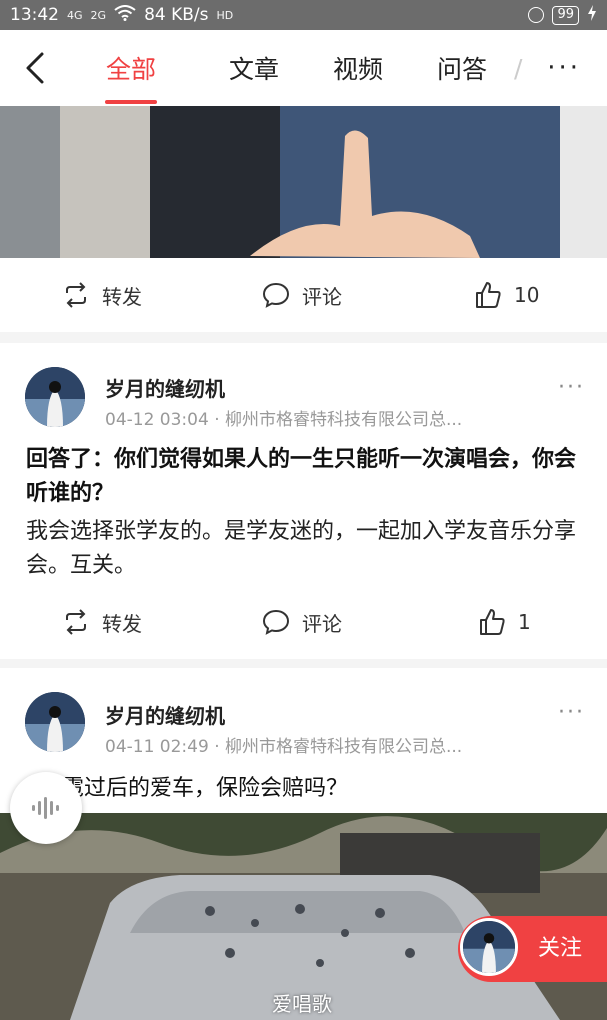 Image resolution: width=607 pixels, height=1020 pixels. What do you see at coordinates (75, 15) in the screenshot?
I see `signal-4g-icon: 4G` at bounding box center [75, 15].